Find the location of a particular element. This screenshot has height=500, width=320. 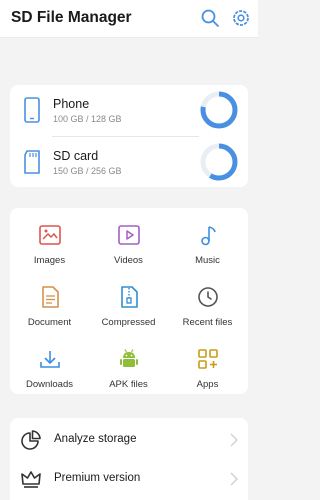

settings-icon is located at coordinates (241, 18).